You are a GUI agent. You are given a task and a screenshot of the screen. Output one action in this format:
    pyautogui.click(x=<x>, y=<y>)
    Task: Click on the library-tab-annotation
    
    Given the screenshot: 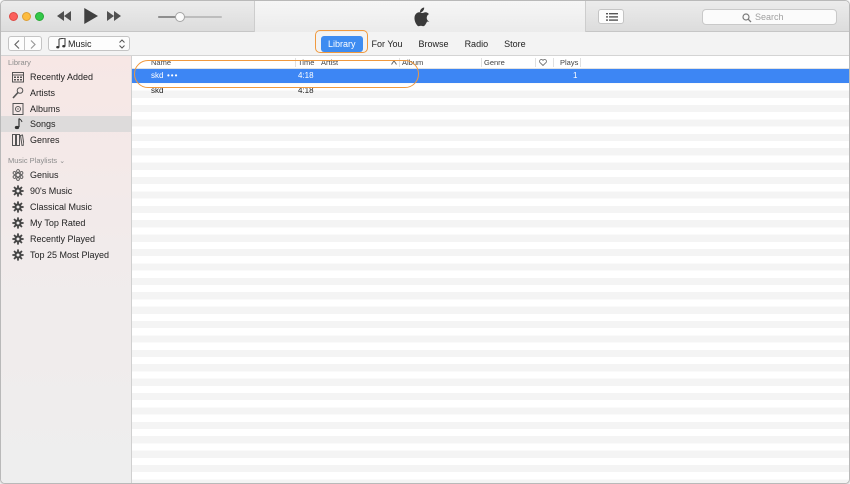 What is the action you would take?
    pyautogui.click(x=341, y=41)
    